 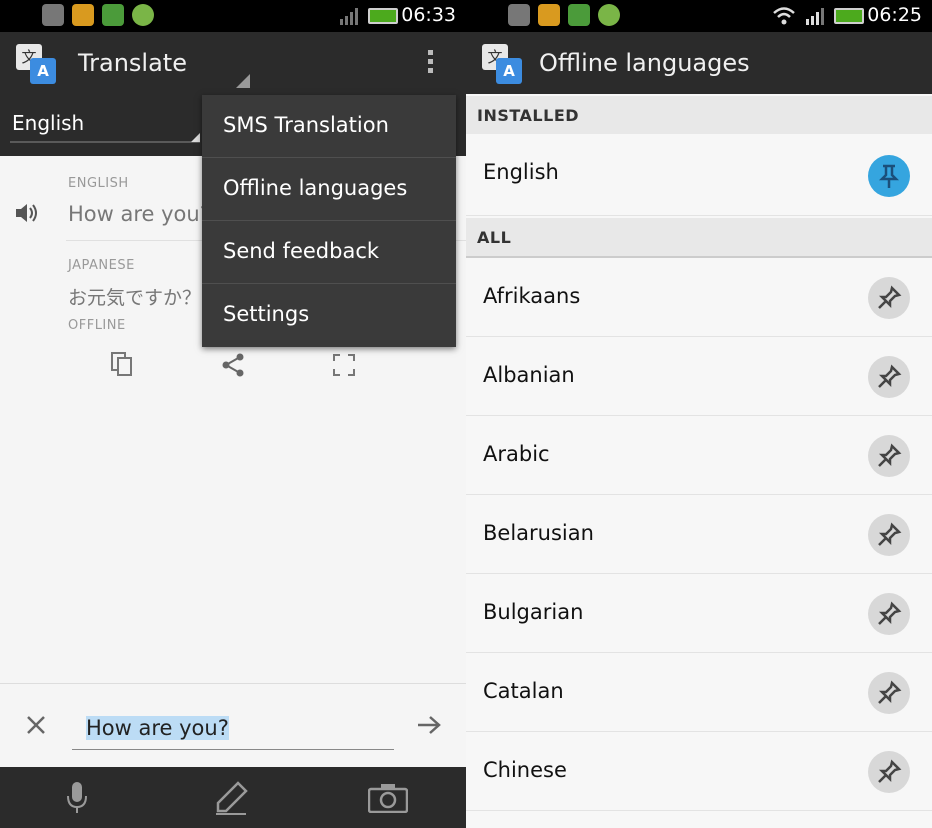 I want to click on menu-item-settings: Settings, so click(x=329, y=315).